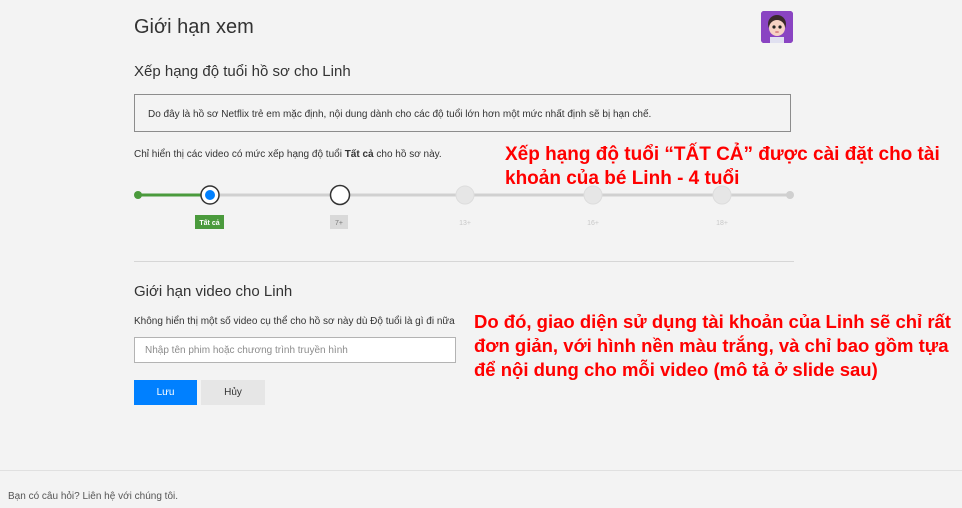 This screenshot has height=508, width=962. Describe the element at coordinates (790, 195) in the screenshot. I see `slider-end-dot` at that location.